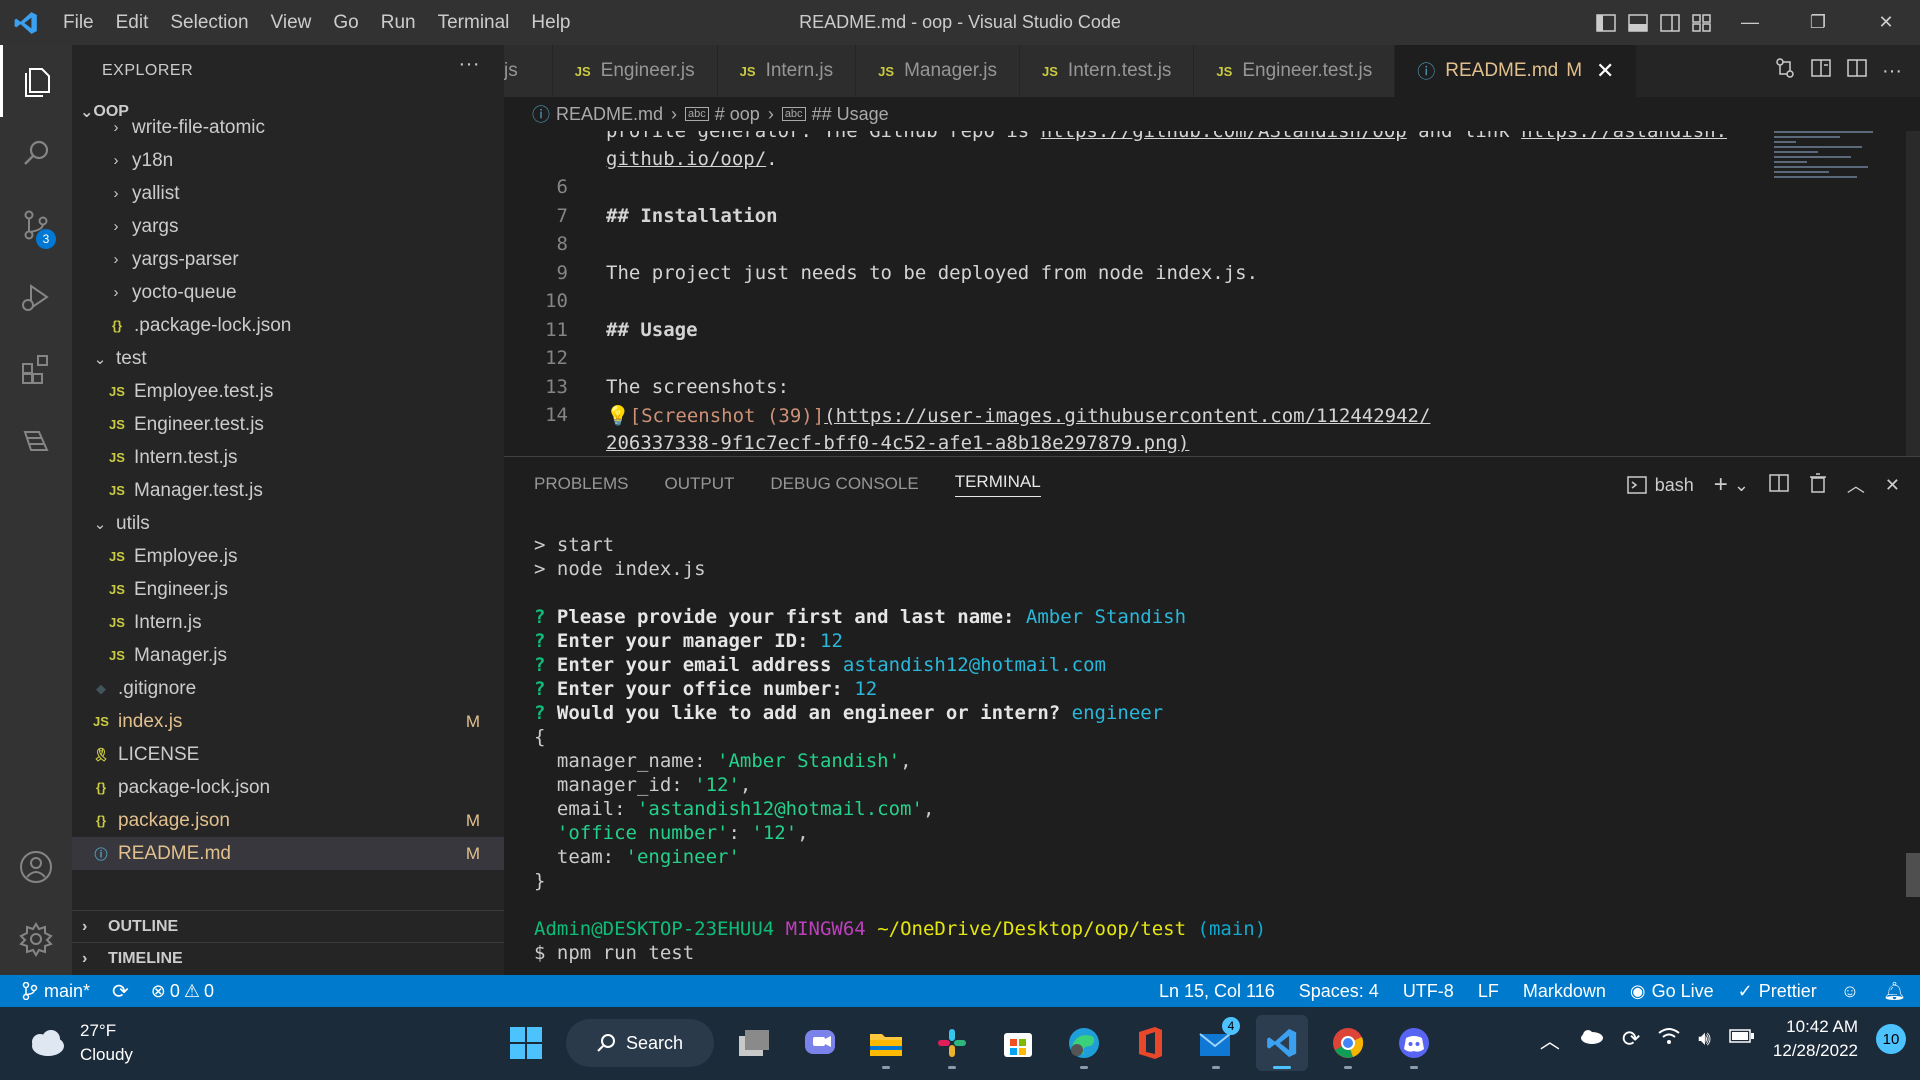 The image size is (1920, 1080). I want to click on discord-icon, so click(1414, 1043).